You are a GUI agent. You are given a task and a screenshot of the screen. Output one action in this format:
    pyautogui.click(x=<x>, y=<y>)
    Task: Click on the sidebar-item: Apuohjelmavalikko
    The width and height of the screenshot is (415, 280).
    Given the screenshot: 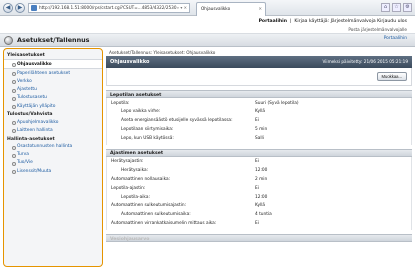 What is the action you would take?
    pyautogui.click(x=53, y=122)
    